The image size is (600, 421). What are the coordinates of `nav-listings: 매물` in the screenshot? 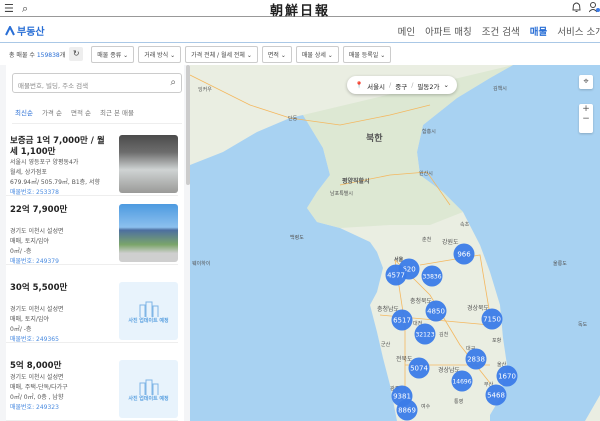 It's located at (538, 31).